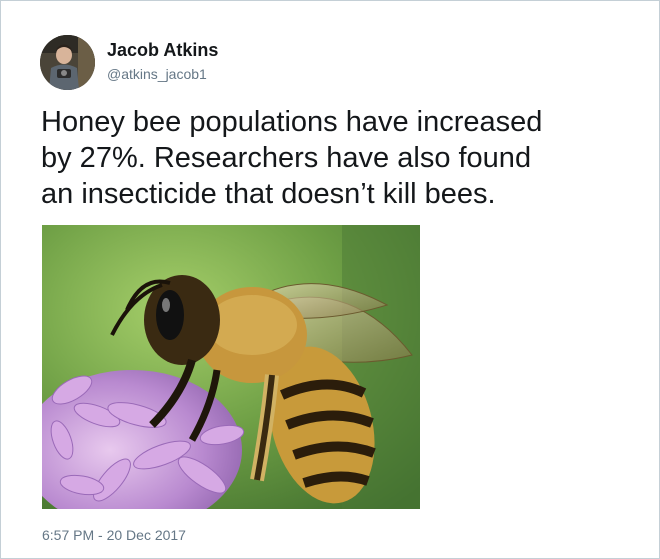 This screenshot has width=660, height=559. I want to click on tweet-text-line: by 27%. Researchers have also found, so click(286, 158).